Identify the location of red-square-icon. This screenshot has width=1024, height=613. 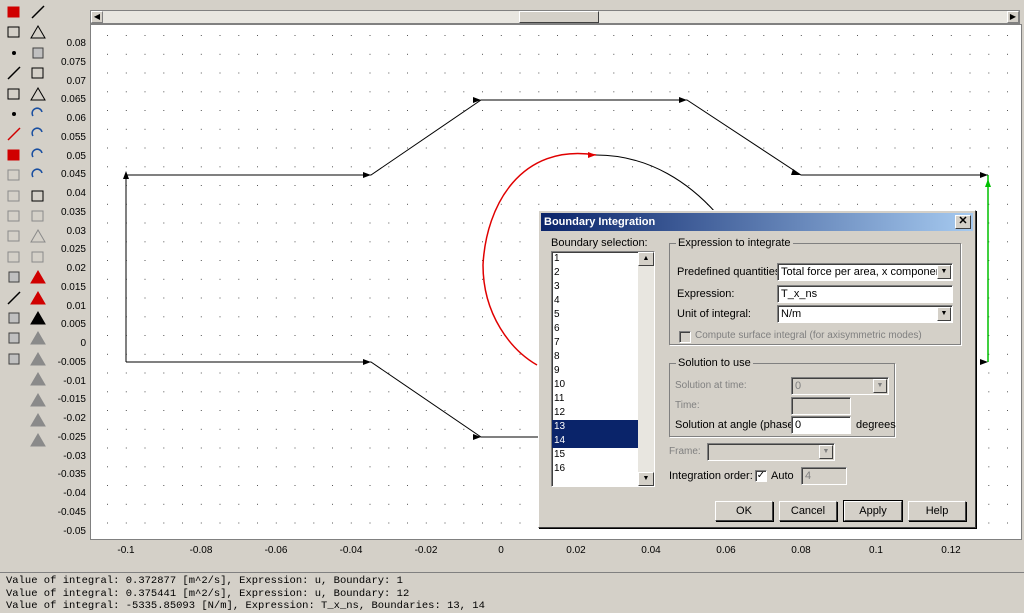
(14, 155).